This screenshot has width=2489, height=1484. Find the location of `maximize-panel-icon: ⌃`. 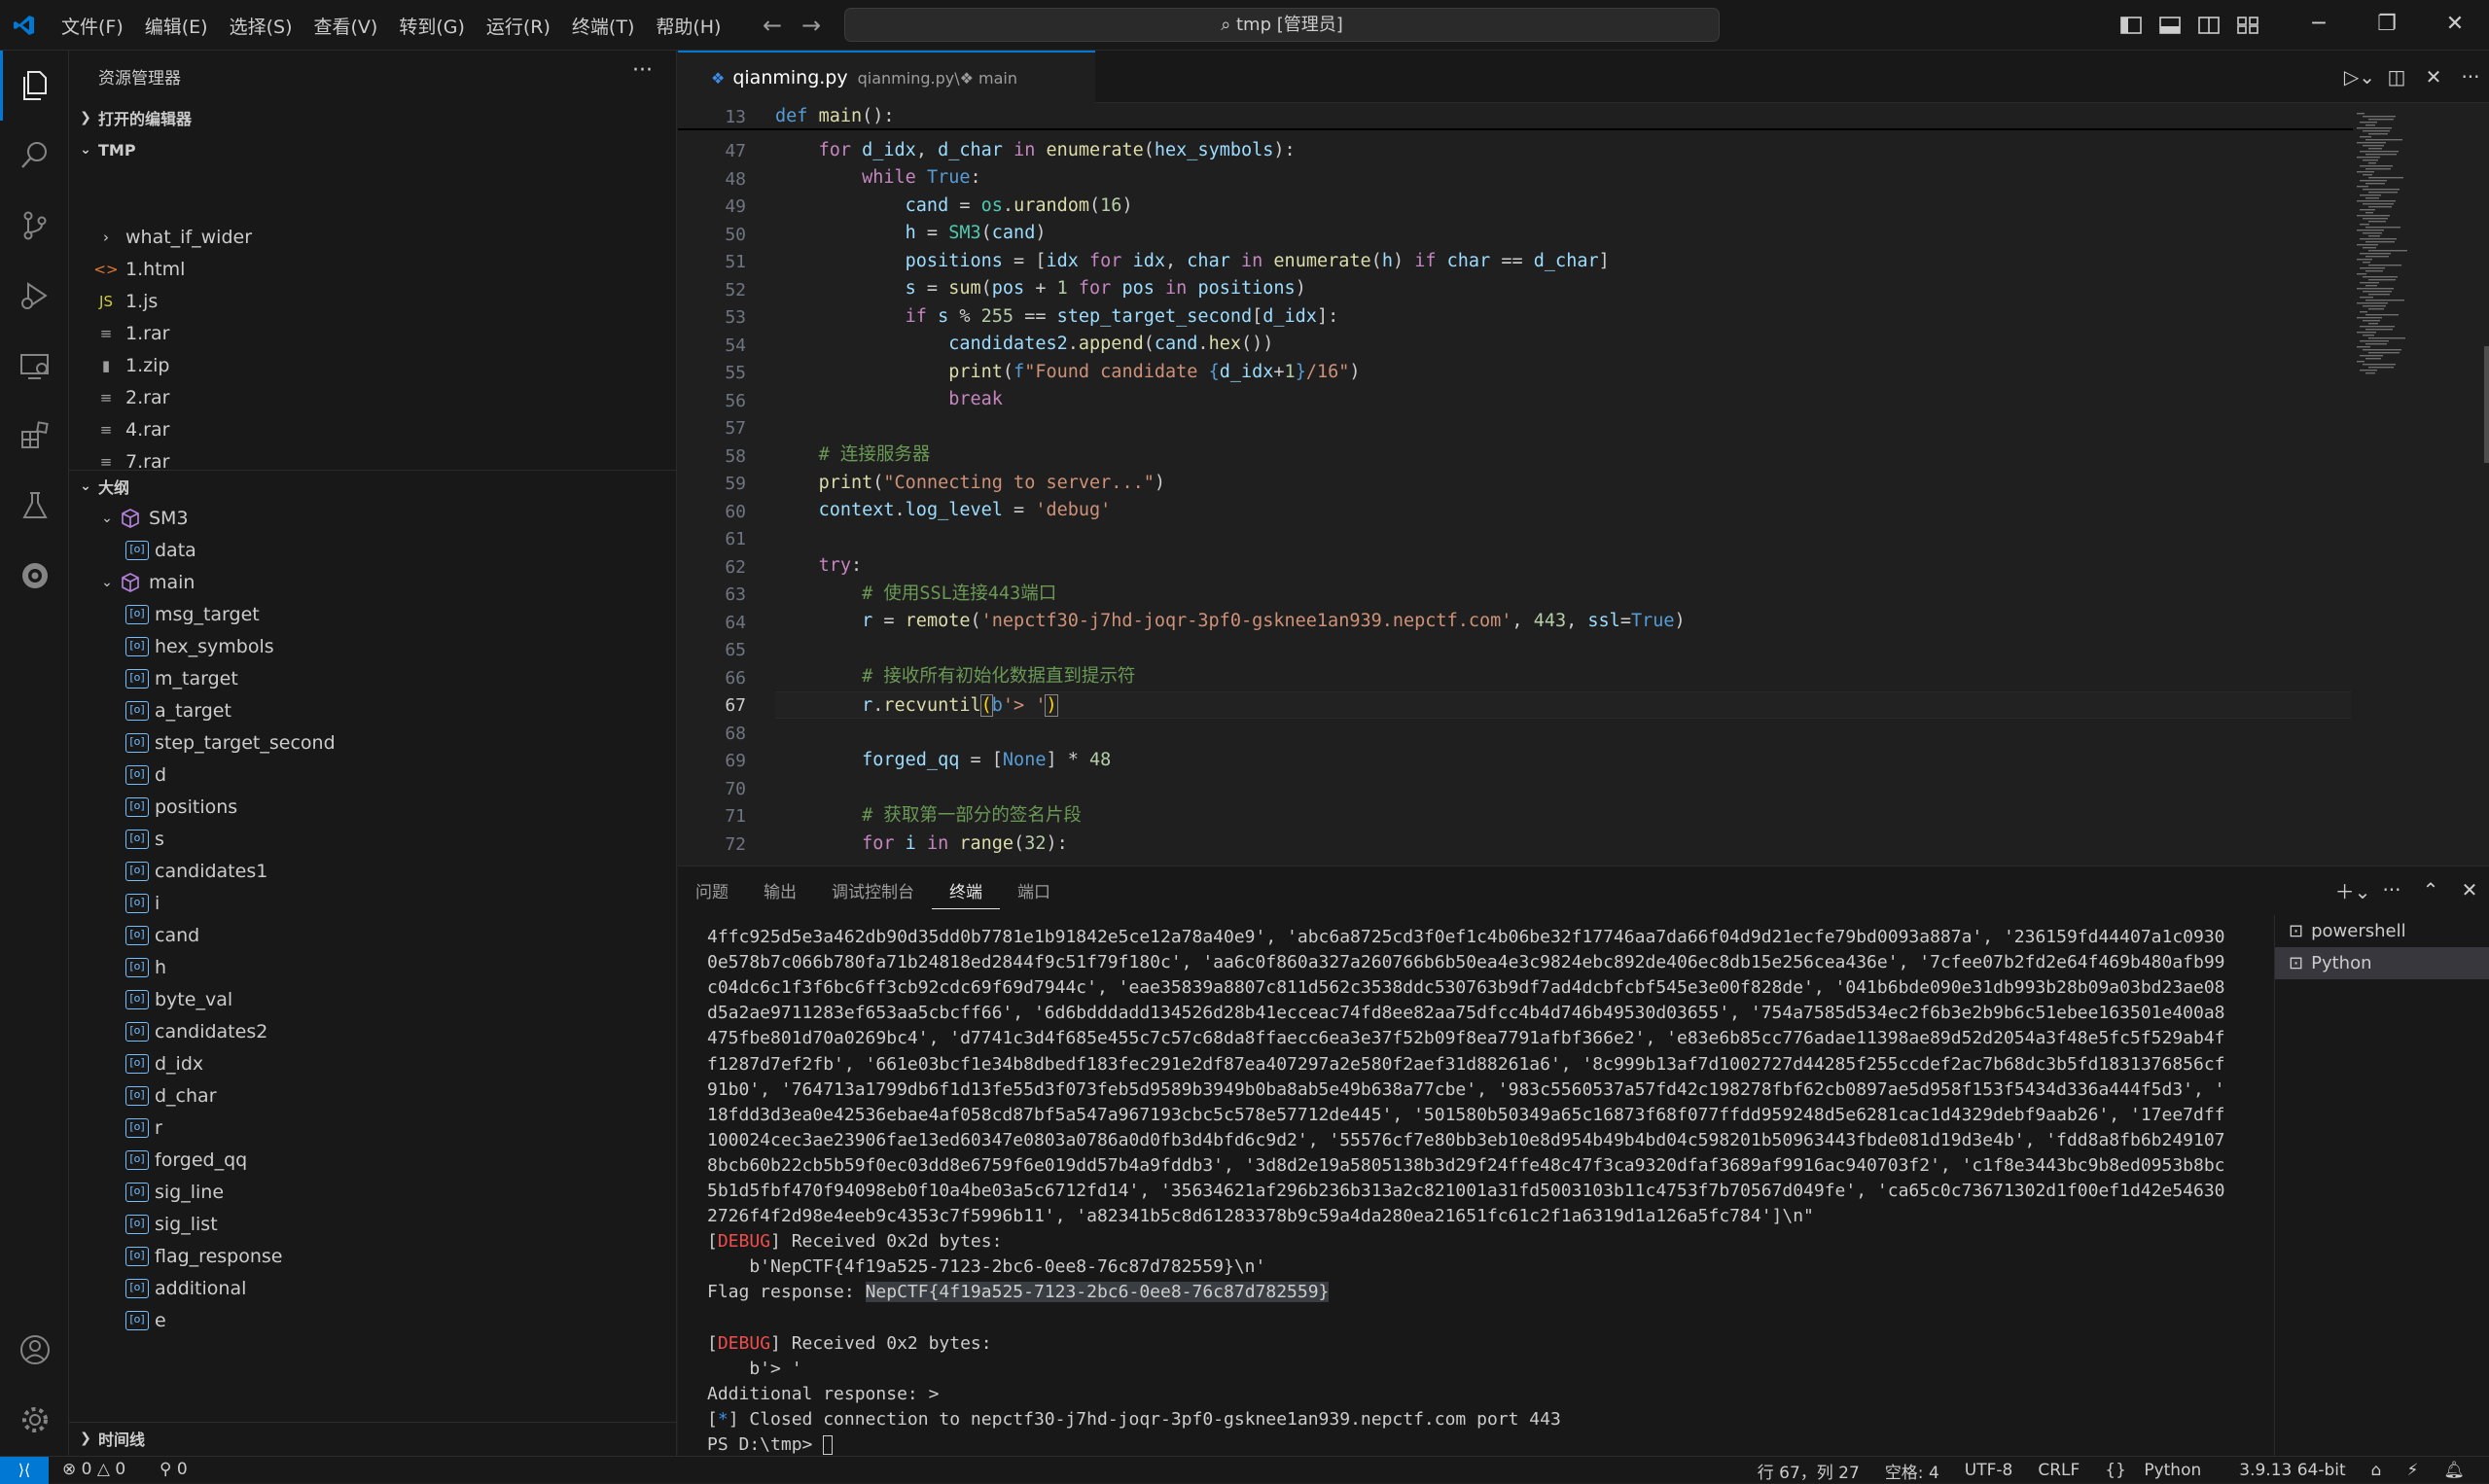

maximize-panel-icon: ⌃ is located at coordinates (2430, 890).